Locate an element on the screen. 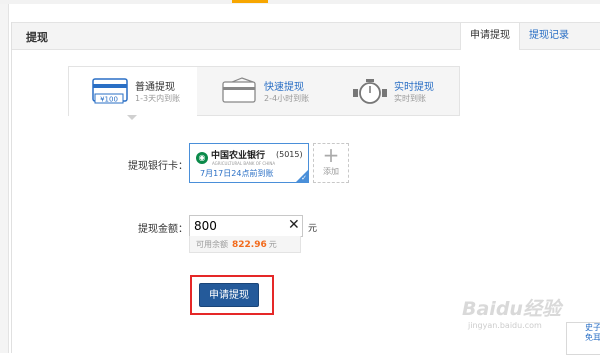 The height and width of the screenshot is (355, 600). clear-amount-icon: ✕ is located at coordinates (294, 225).